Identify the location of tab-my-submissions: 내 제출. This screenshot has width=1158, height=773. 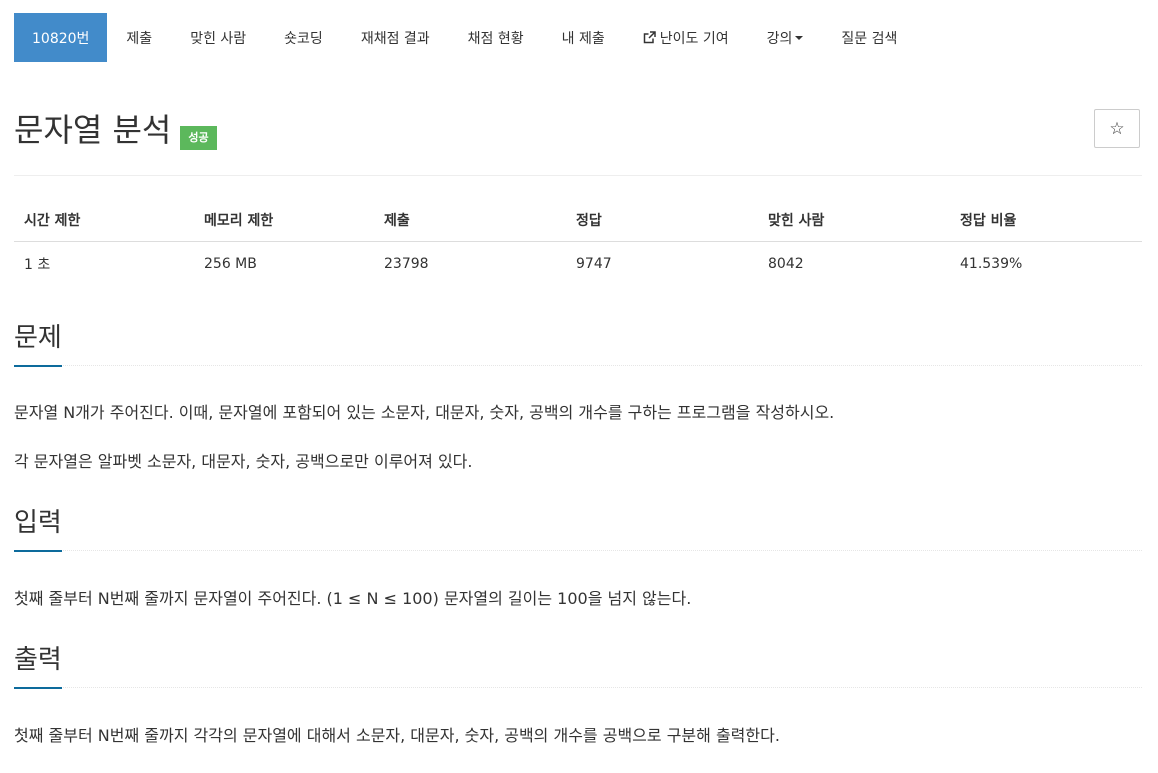
(583, 37).